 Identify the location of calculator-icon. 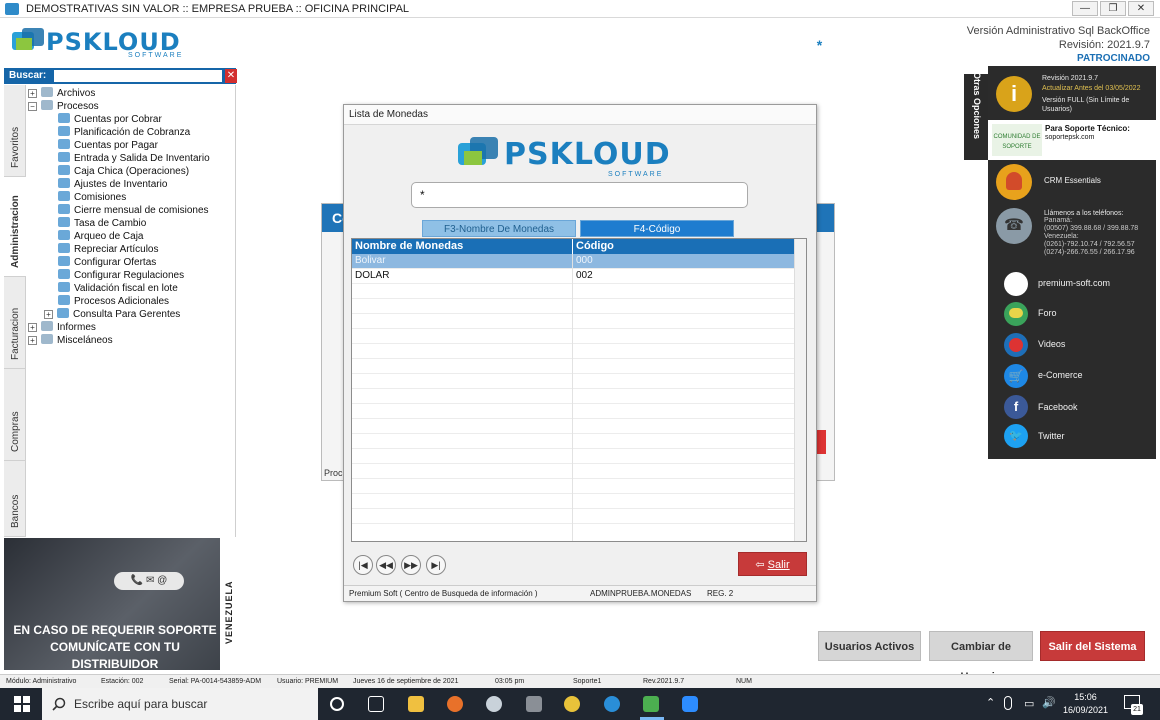
(534, 704).